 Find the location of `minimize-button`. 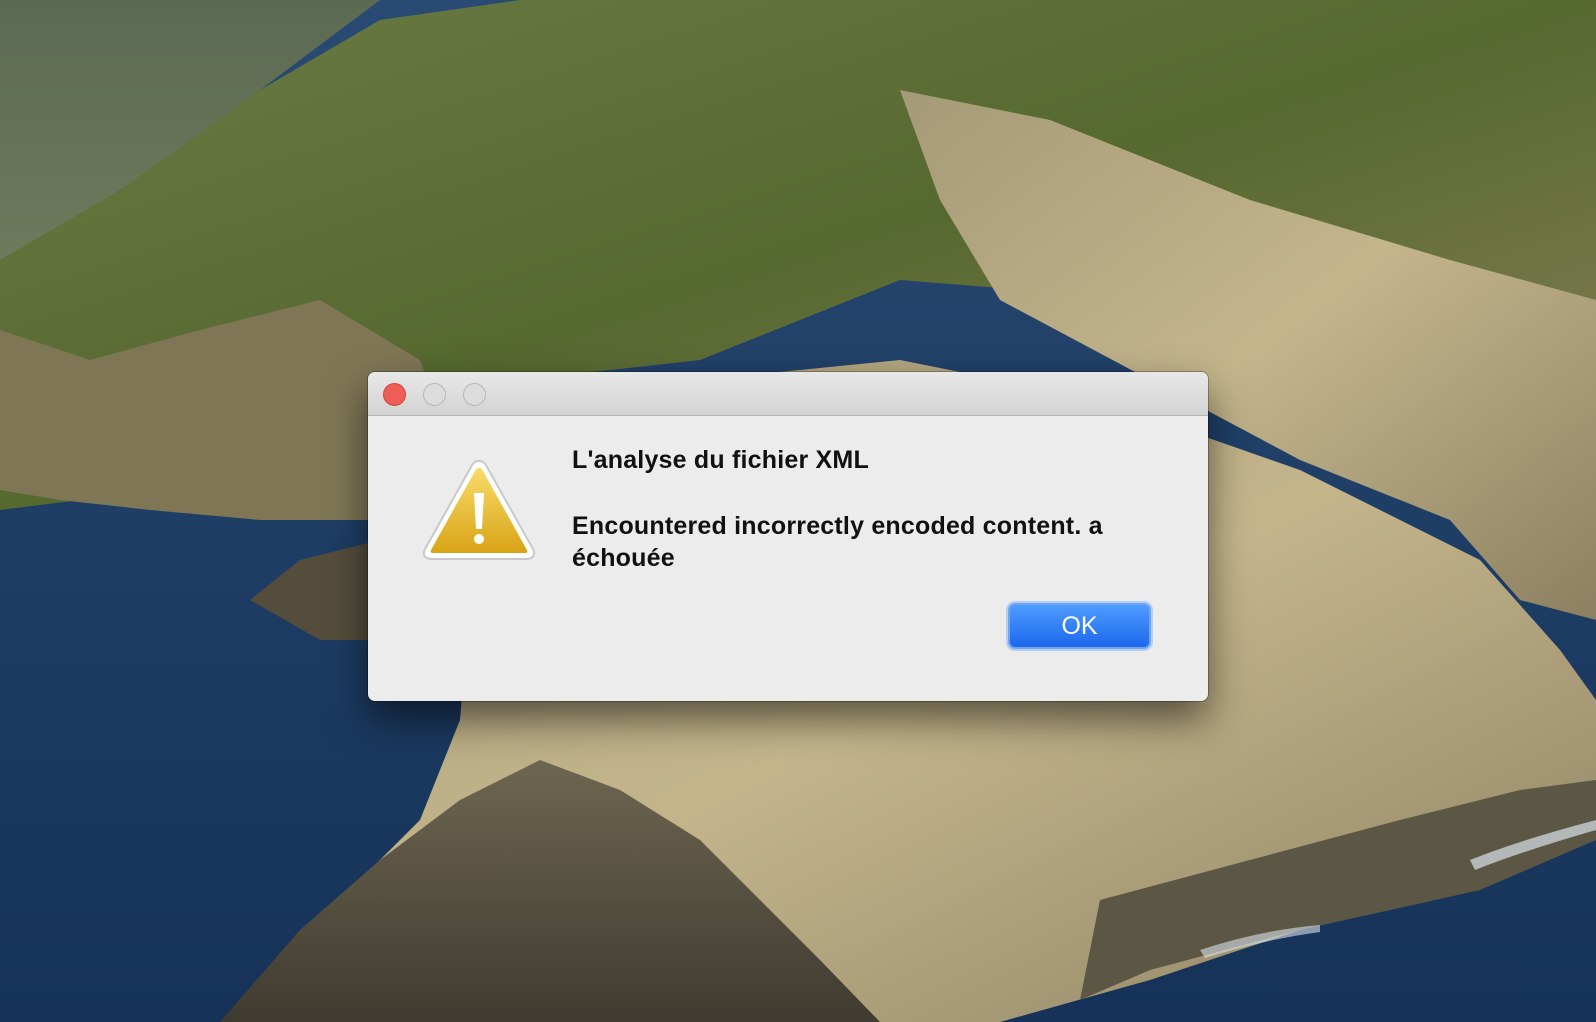

minimize-button is located at coordinates (434, 394).